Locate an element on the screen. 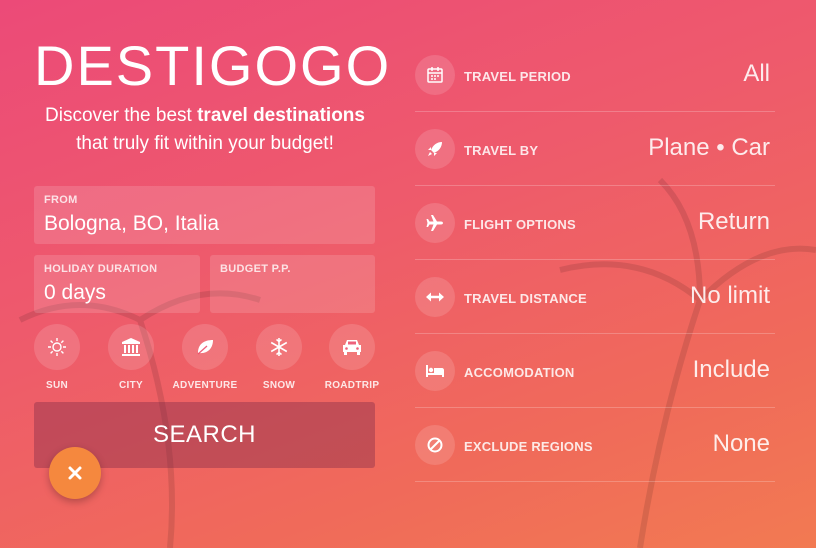 The height and width of the screenshot is (548, 816). option-exclude-regions: EXCLUDE REGIONS None is located at coordinates (595, 445).